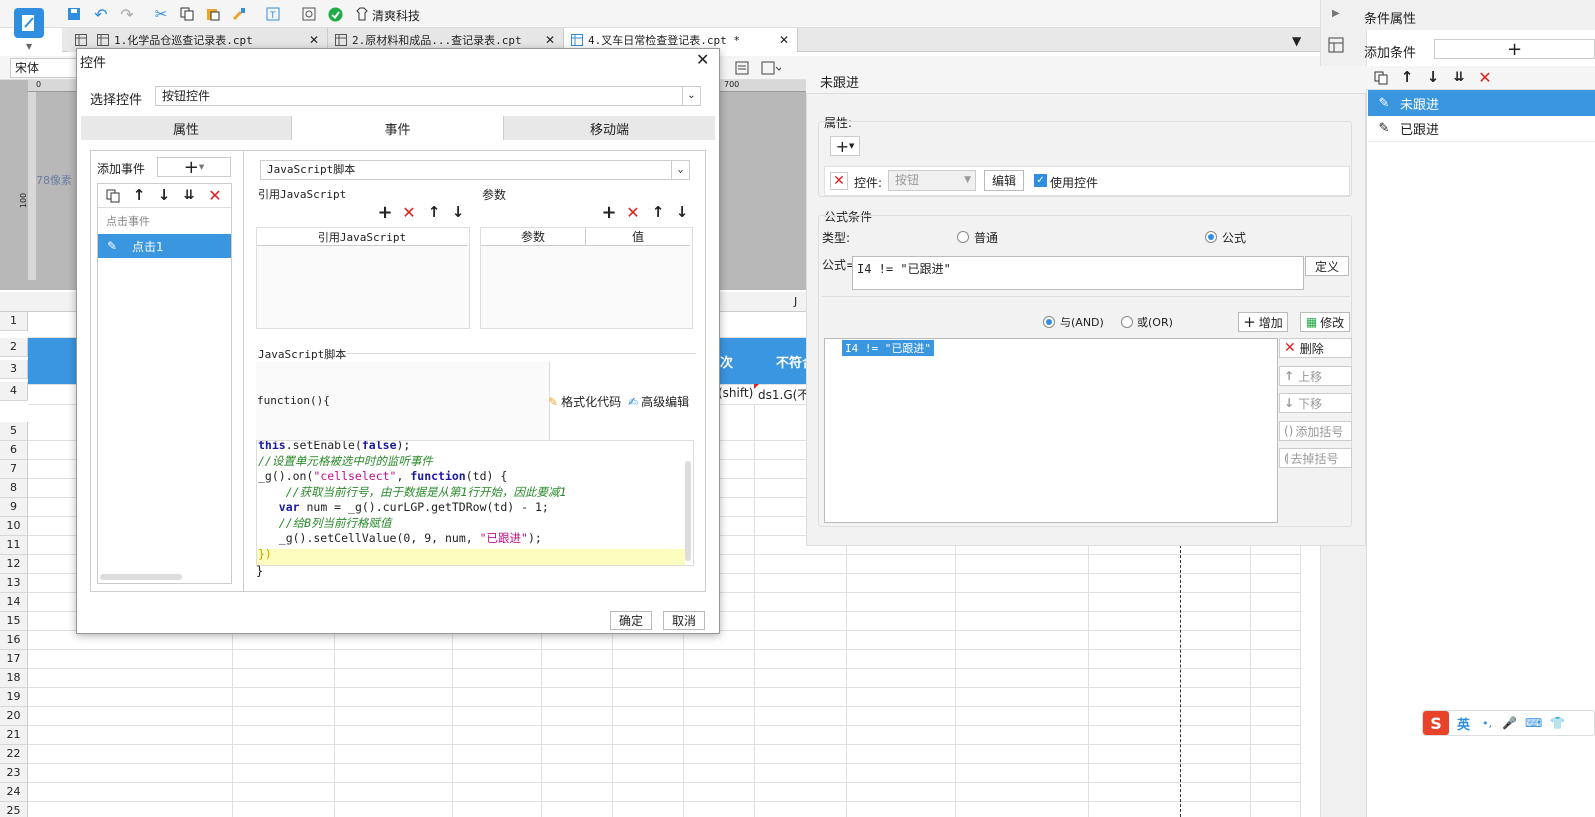 The height and width of the screenshot is (817, 1595). Describe the element at coordinates (1336, 45) in the screenshot. I see `panel-layout-icon` at that location.